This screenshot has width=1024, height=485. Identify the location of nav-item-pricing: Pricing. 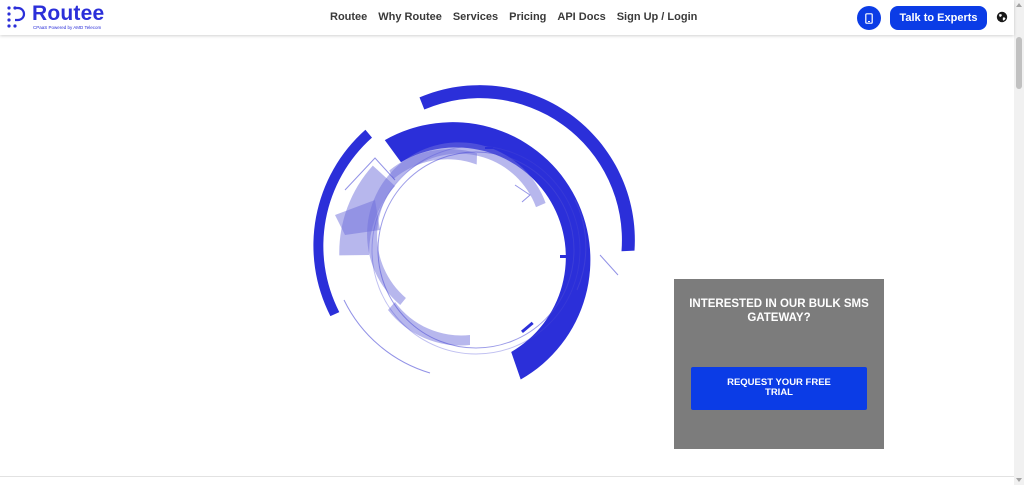
(527, 17).